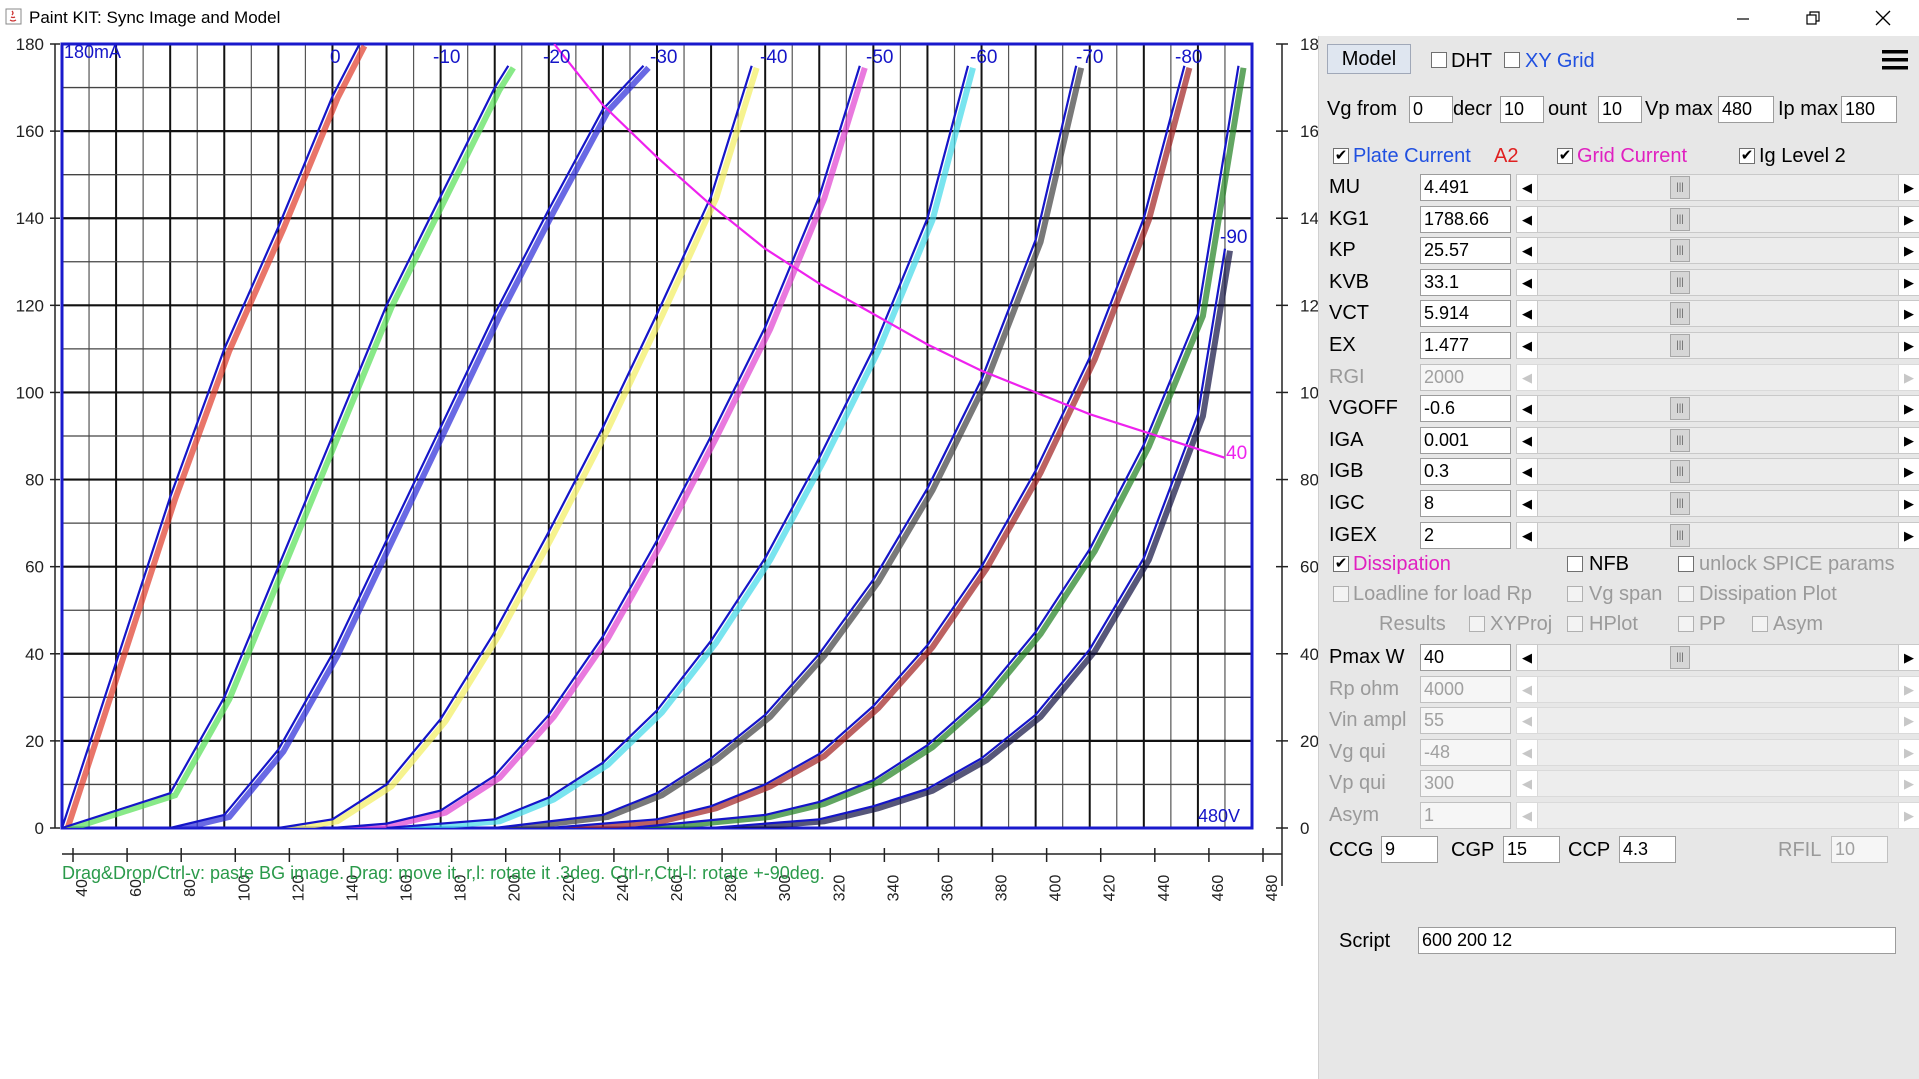  I want to click on count-field: 10, so click(1620, 109).